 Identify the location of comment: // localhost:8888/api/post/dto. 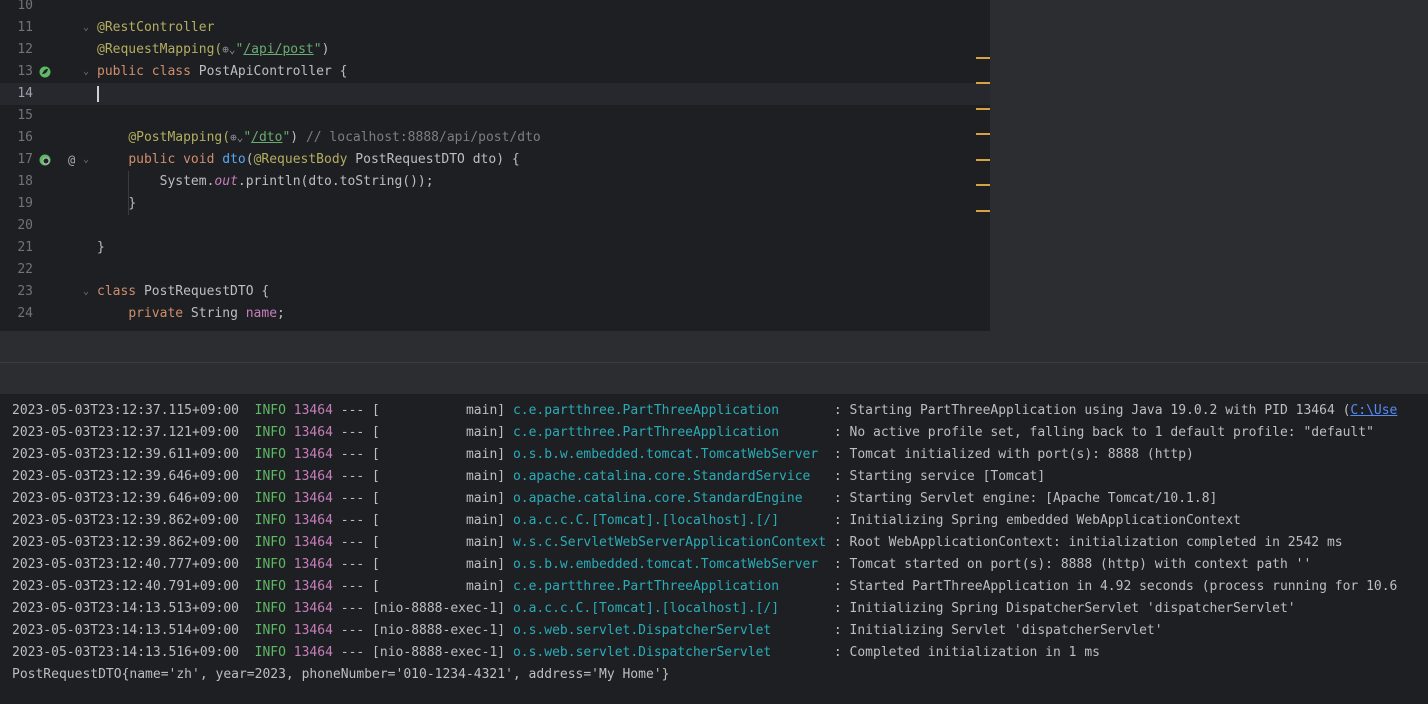
(423, 137).